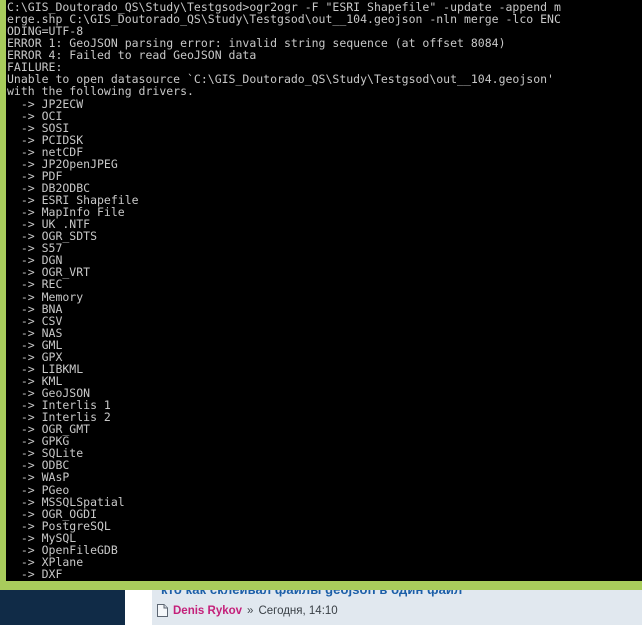 The height and width of the screenshot is (625, 642). Describe the element at coordinates (162, 610) in the screenshot. I see `document-icon` at that location.